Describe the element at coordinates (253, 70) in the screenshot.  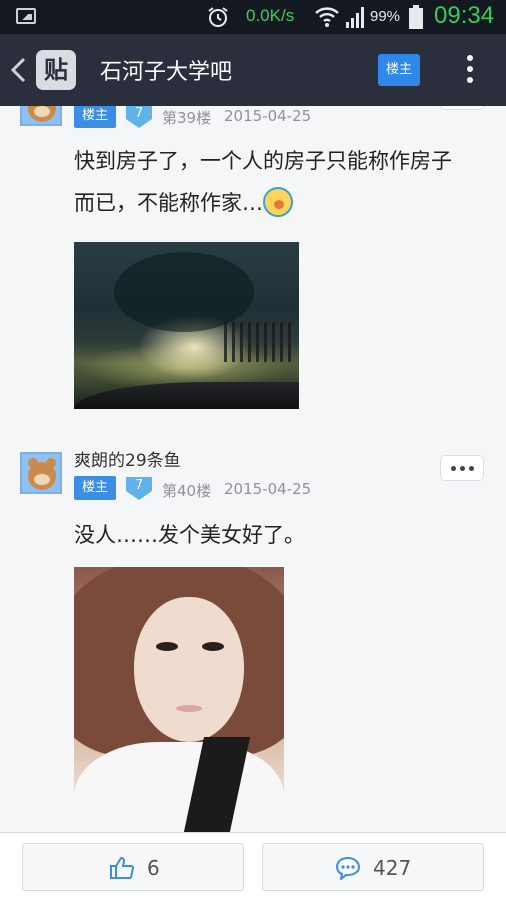
I see `title-bar: 贴 石河子大学吧 楼主` at that location.